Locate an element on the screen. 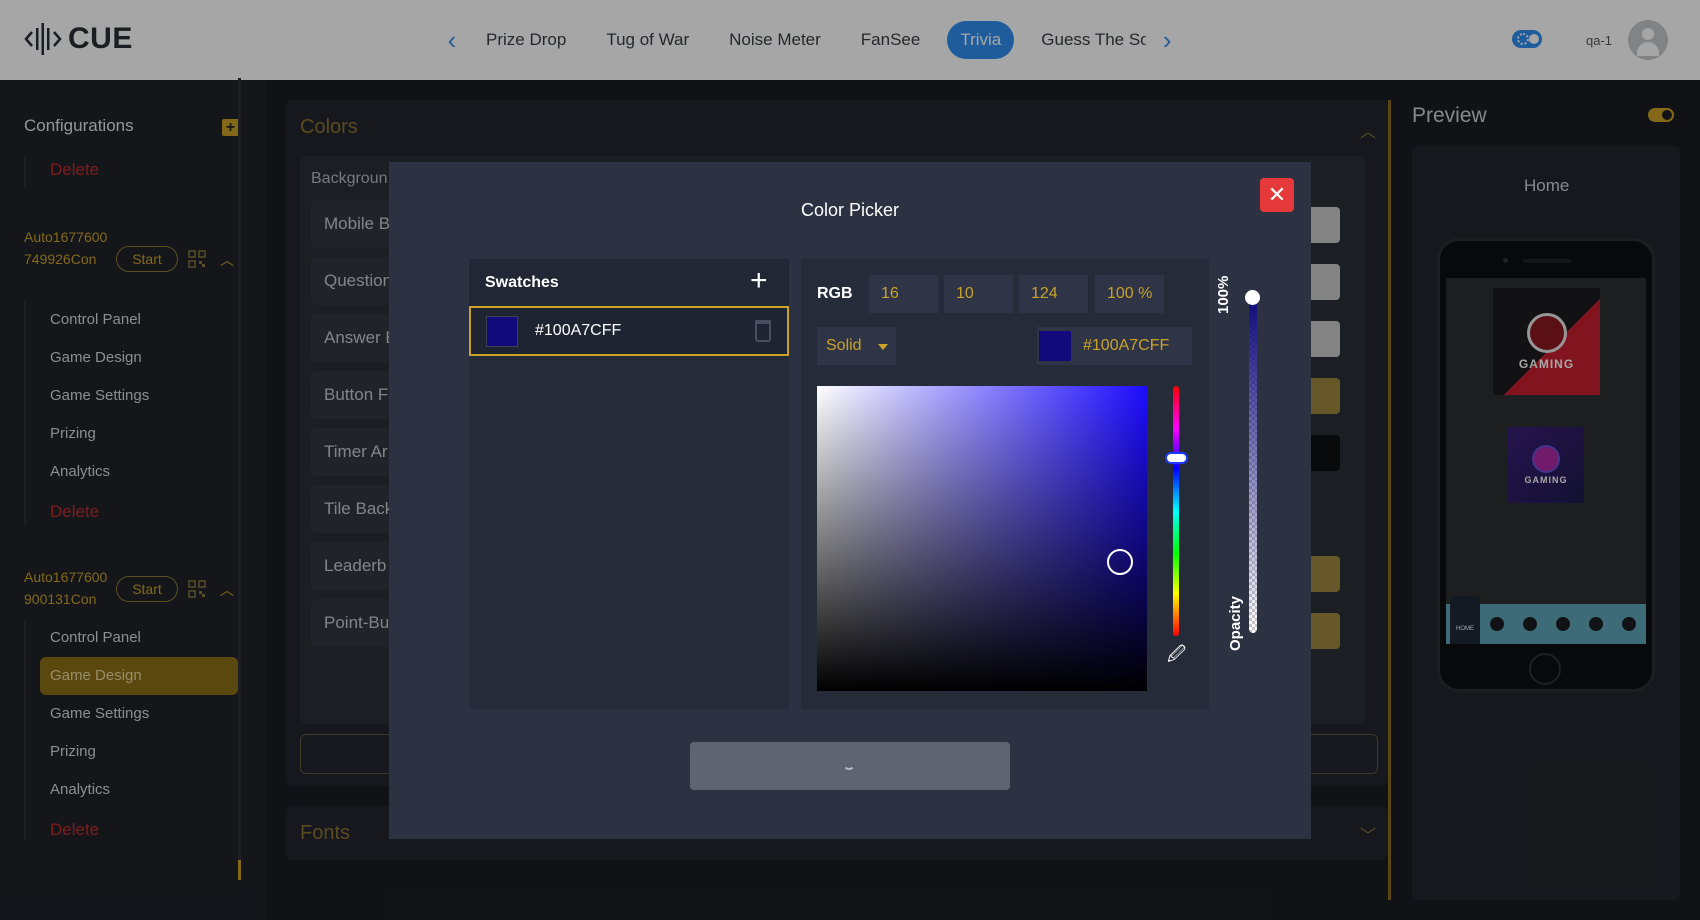 Image resolution: width=1700 pixels, height=920 pixels. hex-input: #100A7CFF is located at coordinates (1114, 346).